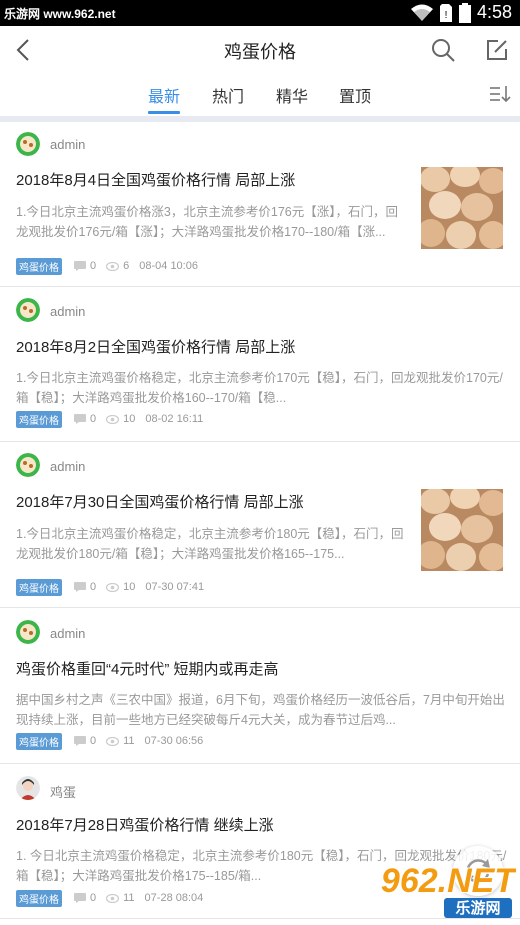 This screenshot has width=520, height=925. Describe the element at coordinates (164, 95) in the screenshot. I see `tab-latest: 最新` at that location.